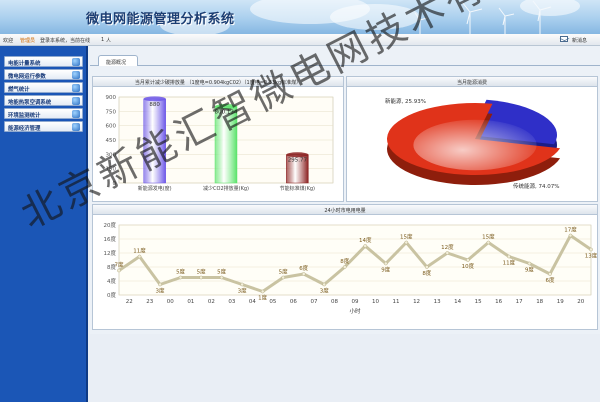 This screenshot has height=402, width=600. I want to click on x-tick-label: 新能源发电(度), so click(155, 188).